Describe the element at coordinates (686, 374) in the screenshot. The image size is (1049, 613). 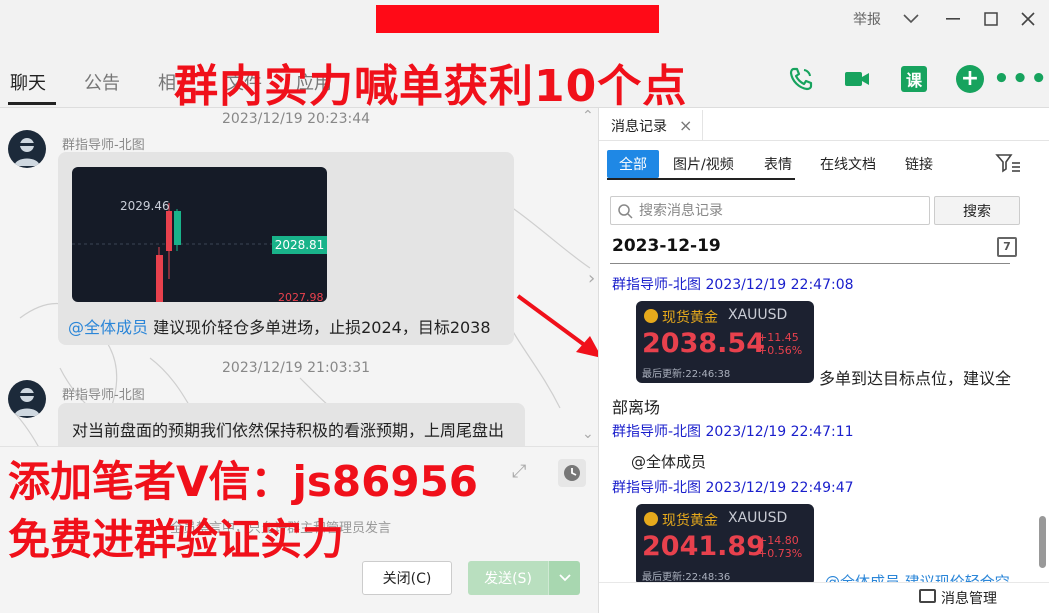
I see `quote-updated: 最后更新:22:46:38` at that location.